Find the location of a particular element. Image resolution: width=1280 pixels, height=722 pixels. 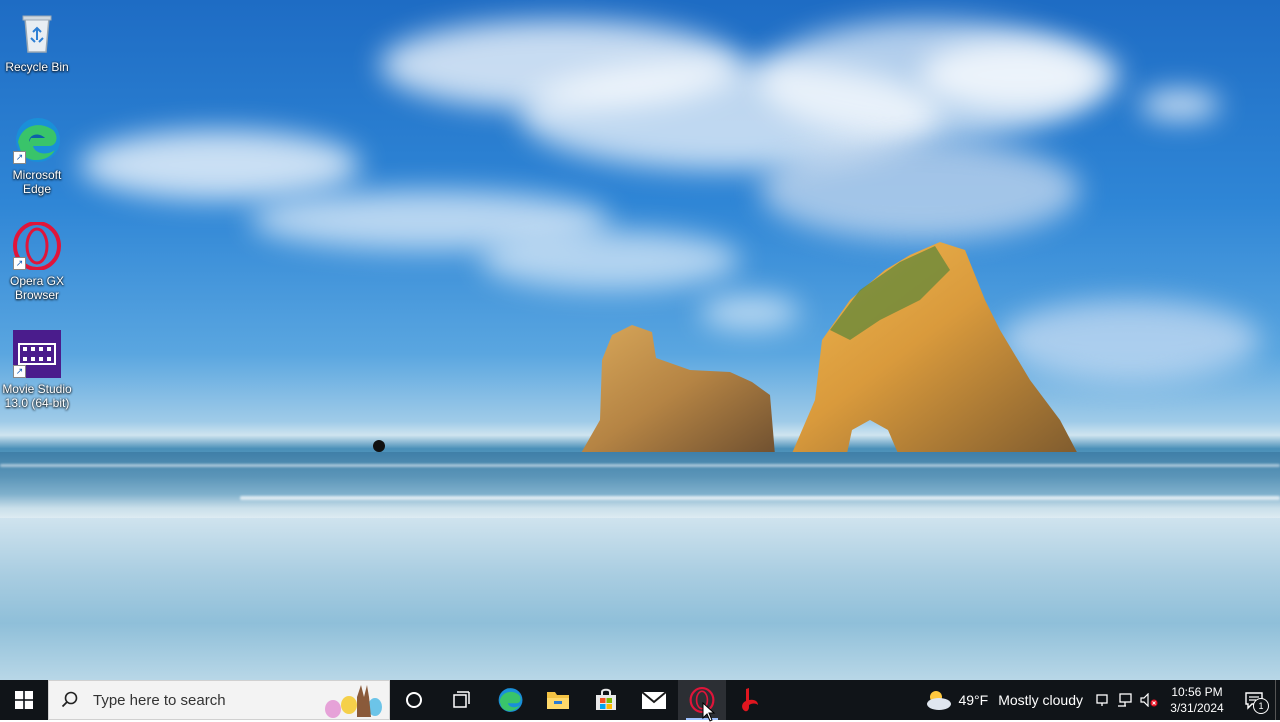

task-view-button is located at coordinates (462, 700).